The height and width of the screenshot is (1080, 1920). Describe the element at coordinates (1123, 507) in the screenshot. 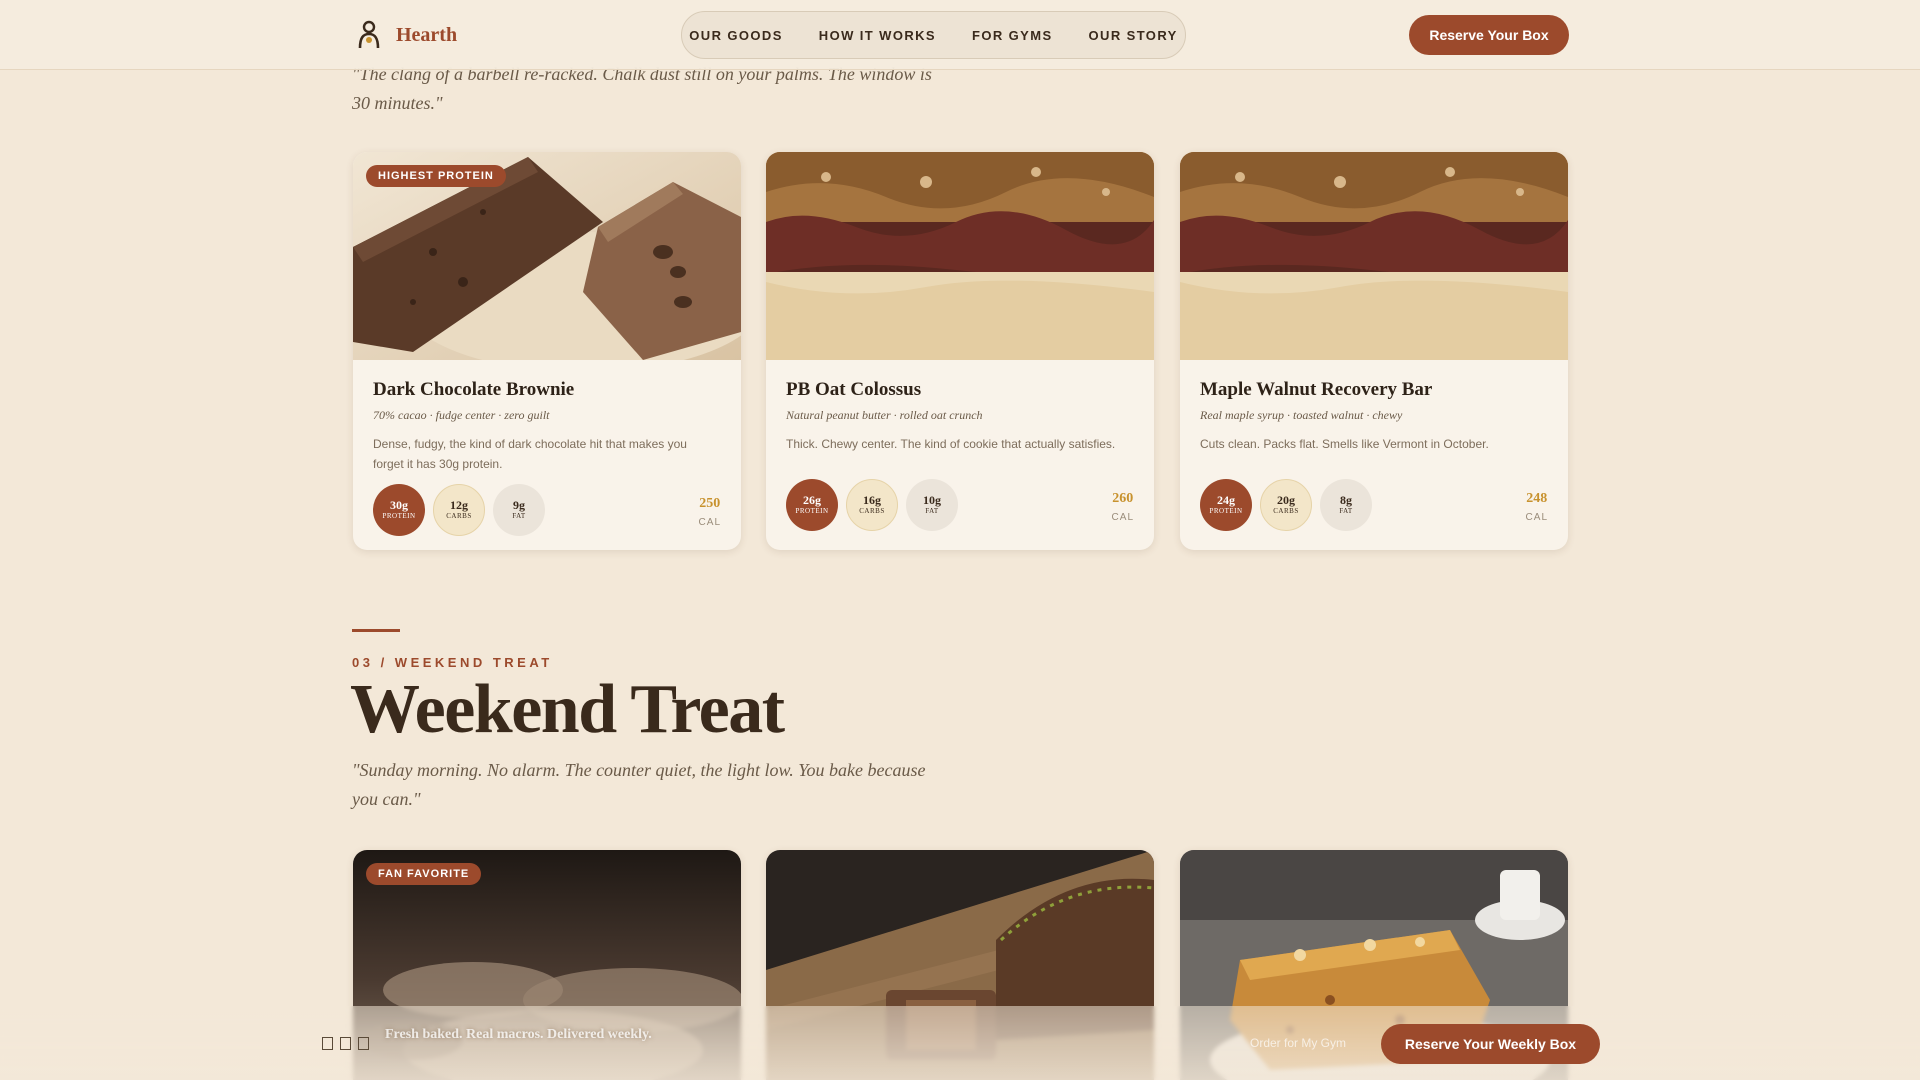

I see `calories: 260 CAL` at that location.